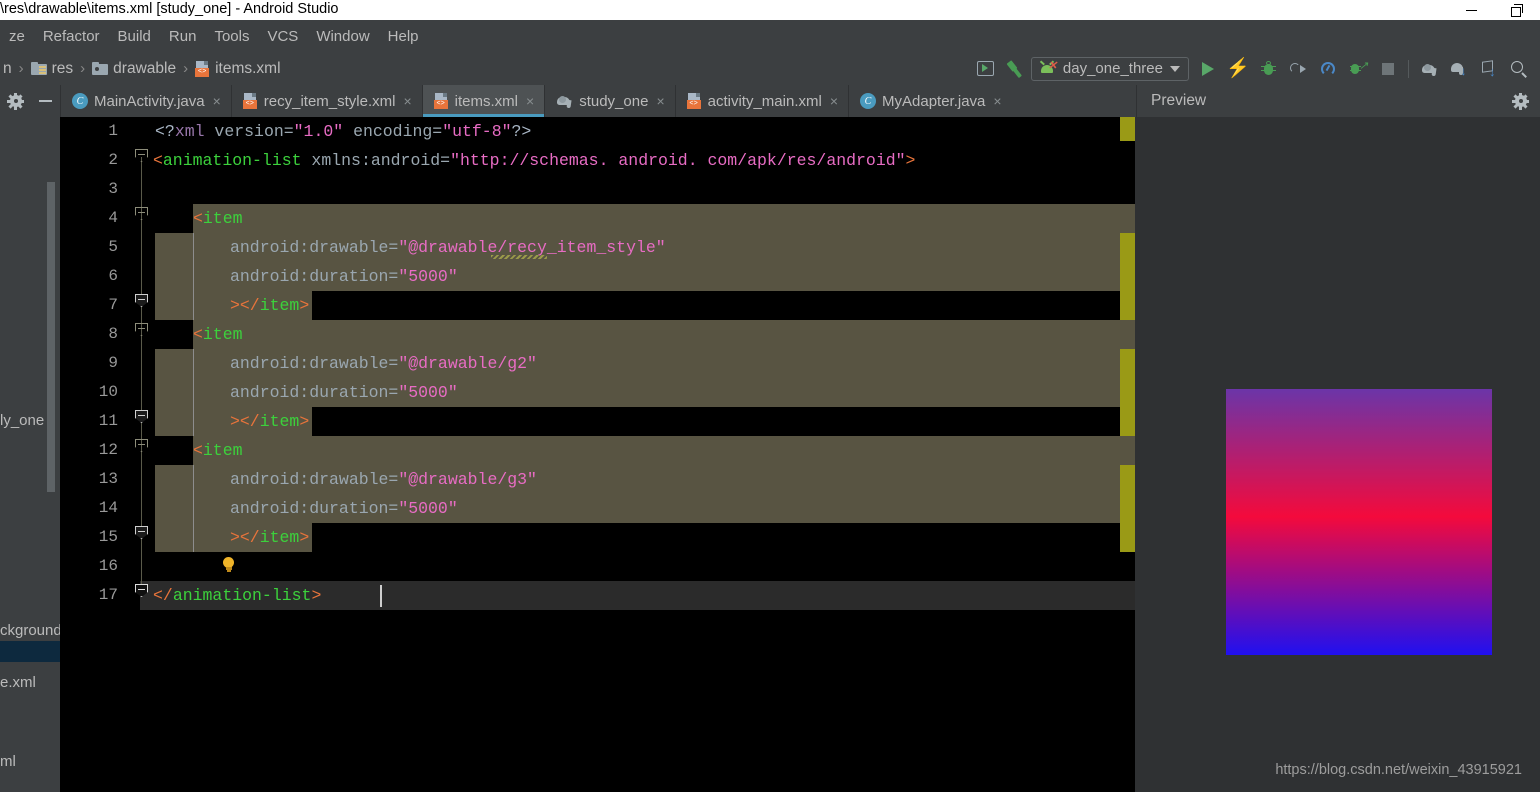 This screenshot has width=1540, height=792. I want to click on text-caret, so click(381, 596).